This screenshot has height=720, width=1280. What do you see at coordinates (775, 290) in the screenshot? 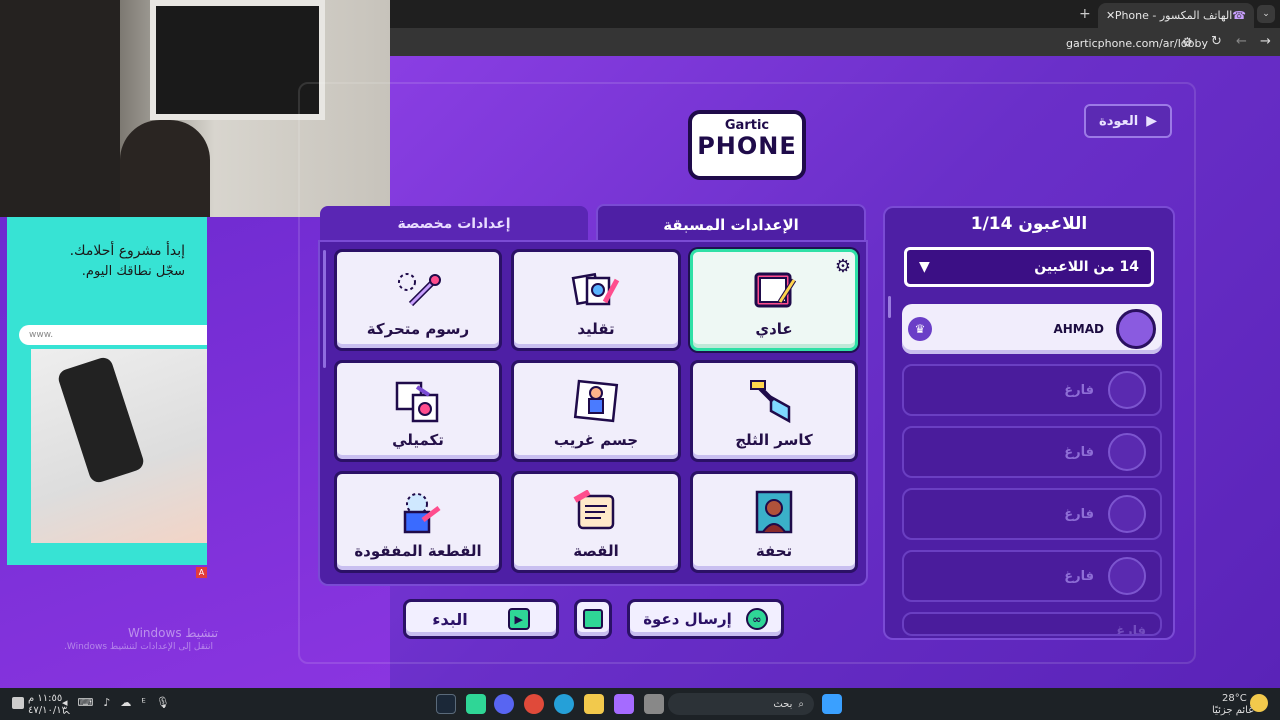
I see `notebook-icon` at bounding box center [775, 290].